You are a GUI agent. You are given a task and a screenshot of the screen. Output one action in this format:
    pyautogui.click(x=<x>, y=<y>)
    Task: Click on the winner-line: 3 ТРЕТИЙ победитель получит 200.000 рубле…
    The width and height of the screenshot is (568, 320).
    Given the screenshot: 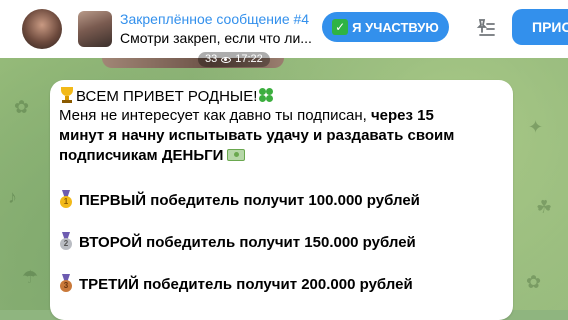 What is the action you would take?
    pyautogui.click(x=236, y=284)
    